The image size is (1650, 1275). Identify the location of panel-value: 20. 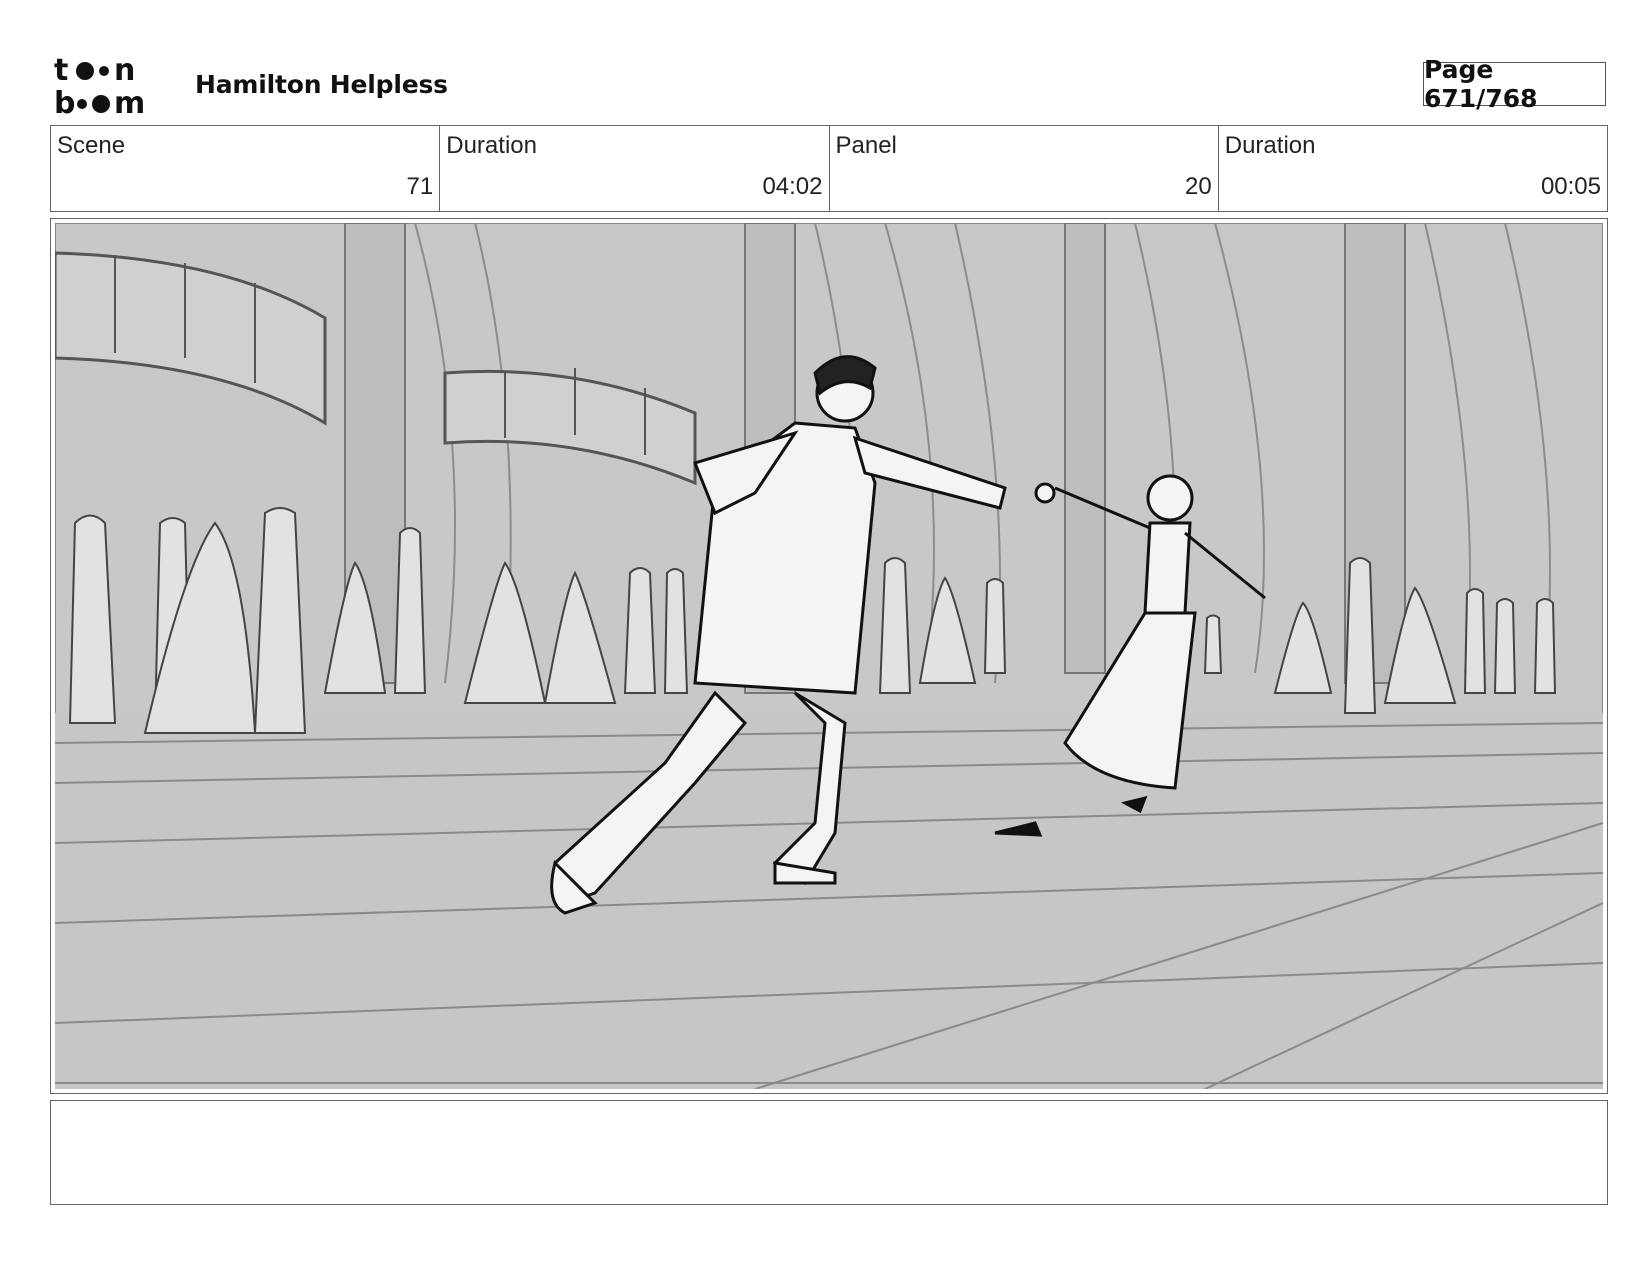
(1198, 186).